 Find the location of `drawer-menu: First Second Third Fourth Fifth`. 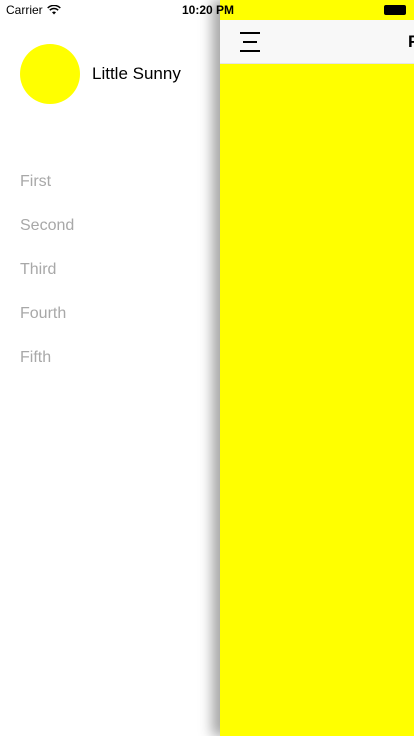

drawer-menu: First Second Third Fourth Fifth is located at coordinates (47, 270).